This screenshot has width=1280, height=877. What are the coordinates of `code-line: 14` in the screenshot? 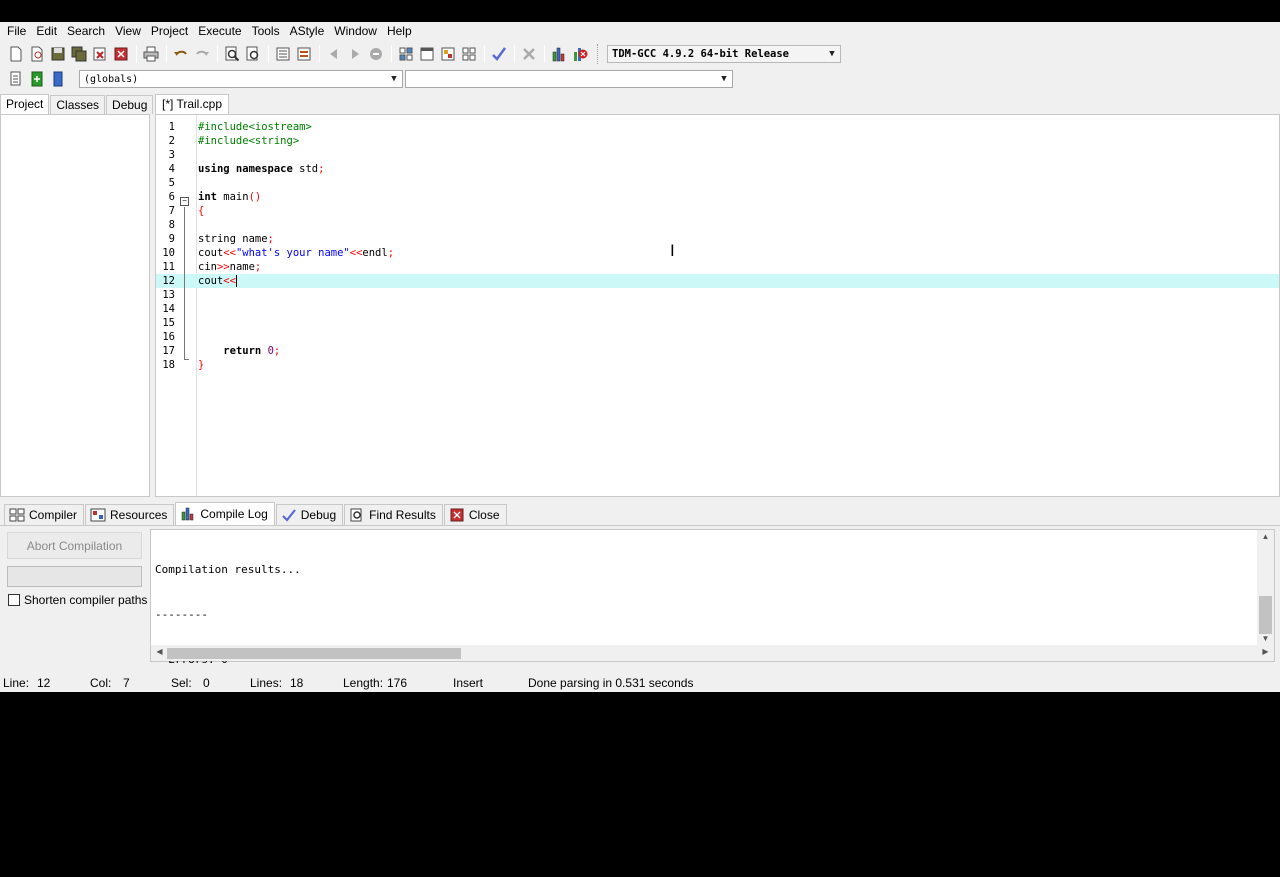 It's located at (717, 309).